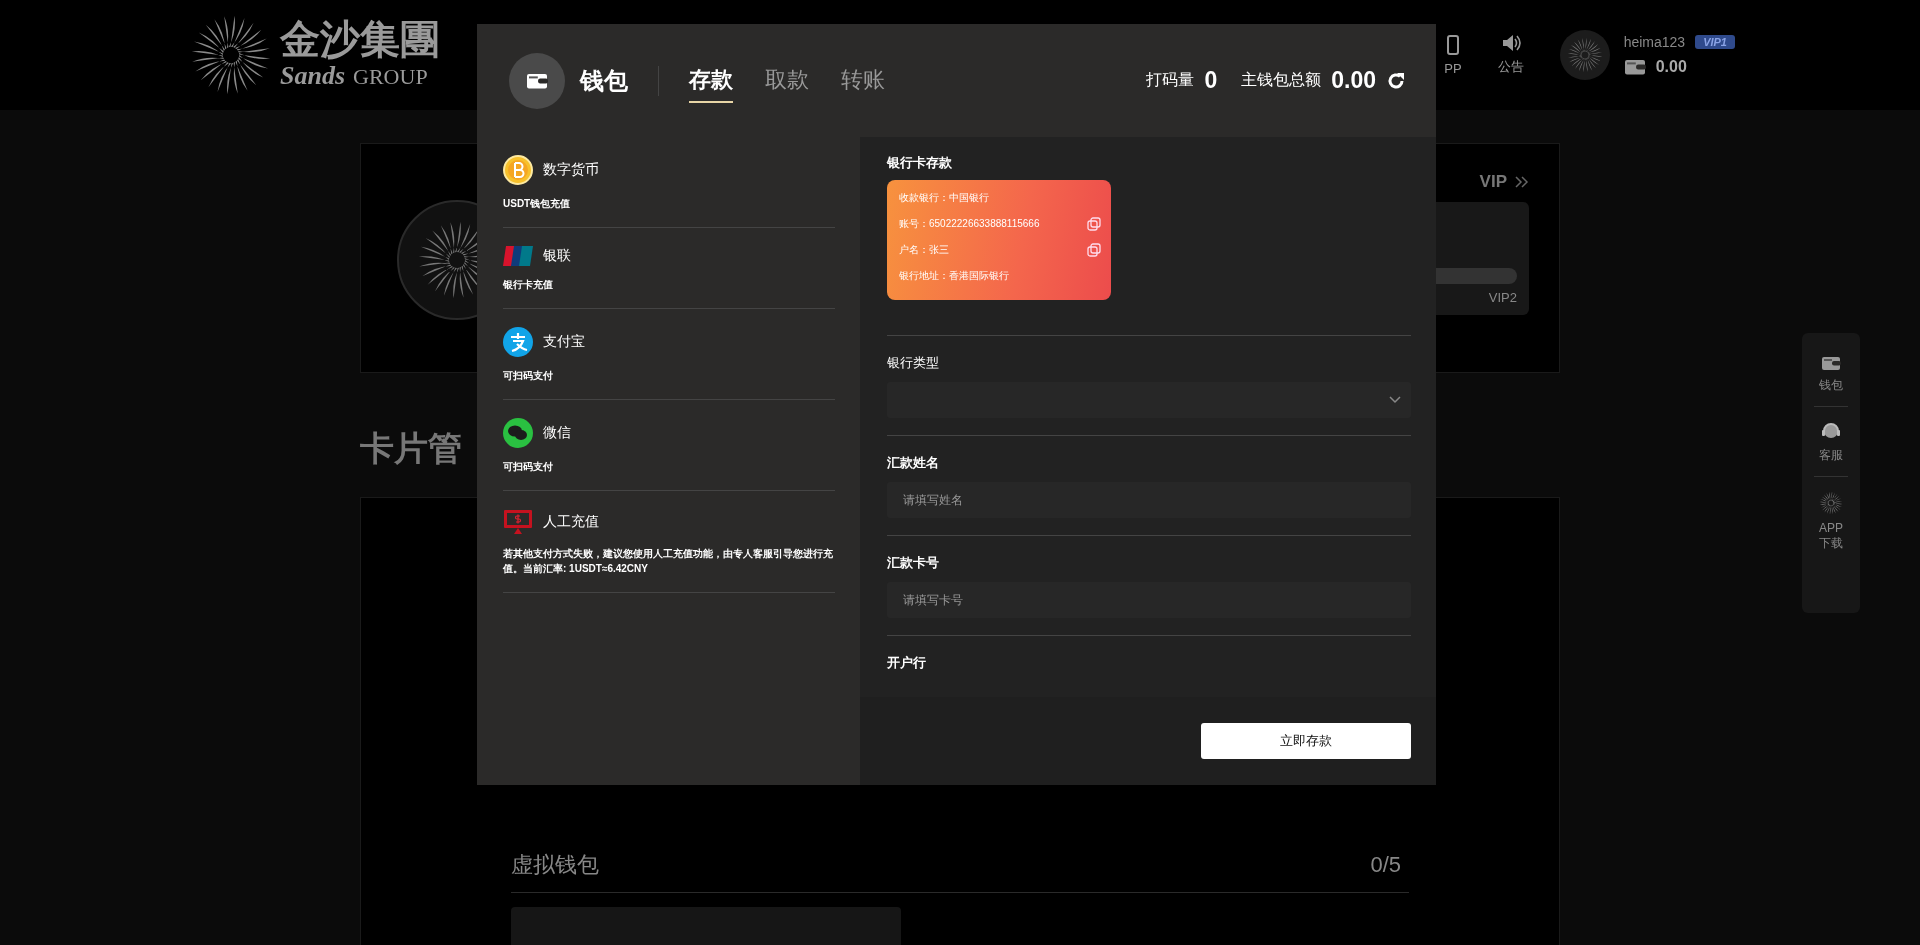  I want to click on method-description: USDT钱包充值, so click(537, 204).